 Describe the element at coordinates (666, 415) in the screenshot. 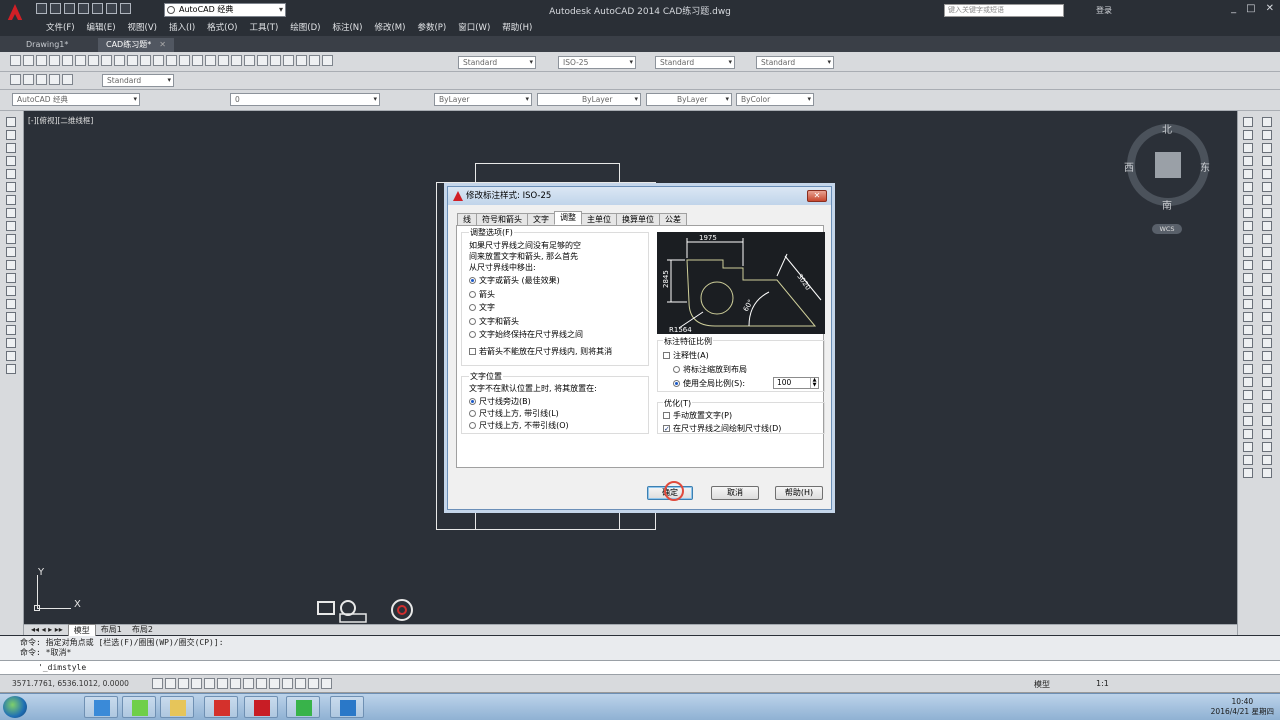

I see `manual-text-checkbox` at that location.